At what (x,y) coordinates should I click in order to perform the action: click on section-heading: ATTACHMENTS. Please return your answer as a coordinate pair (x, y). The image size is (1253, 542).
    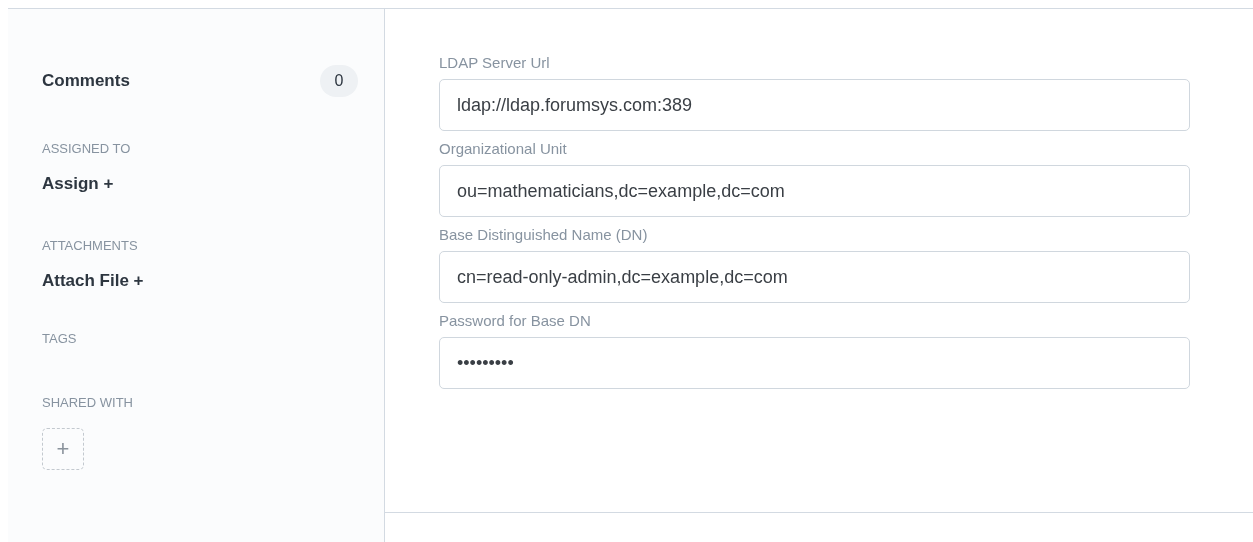
    Looking at the image, I should click on (90, 245).